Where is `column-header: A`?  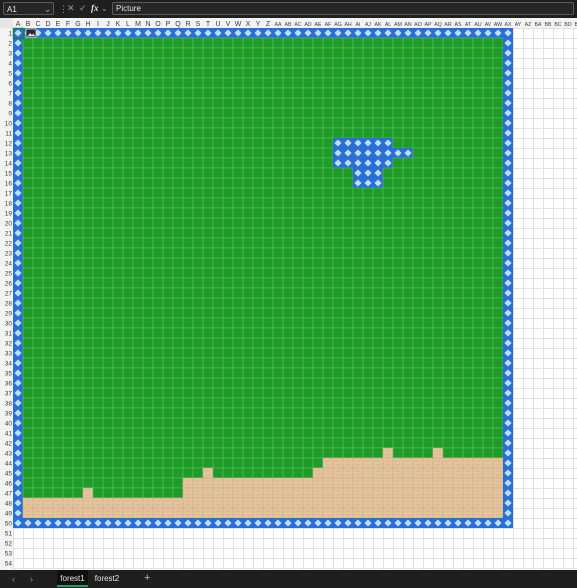
column-header: A is located at coordinates (18, 24).